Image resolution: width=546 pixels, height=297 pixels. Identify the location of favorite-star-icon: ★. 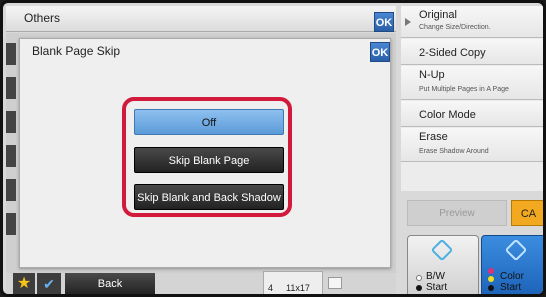
(24, 283).